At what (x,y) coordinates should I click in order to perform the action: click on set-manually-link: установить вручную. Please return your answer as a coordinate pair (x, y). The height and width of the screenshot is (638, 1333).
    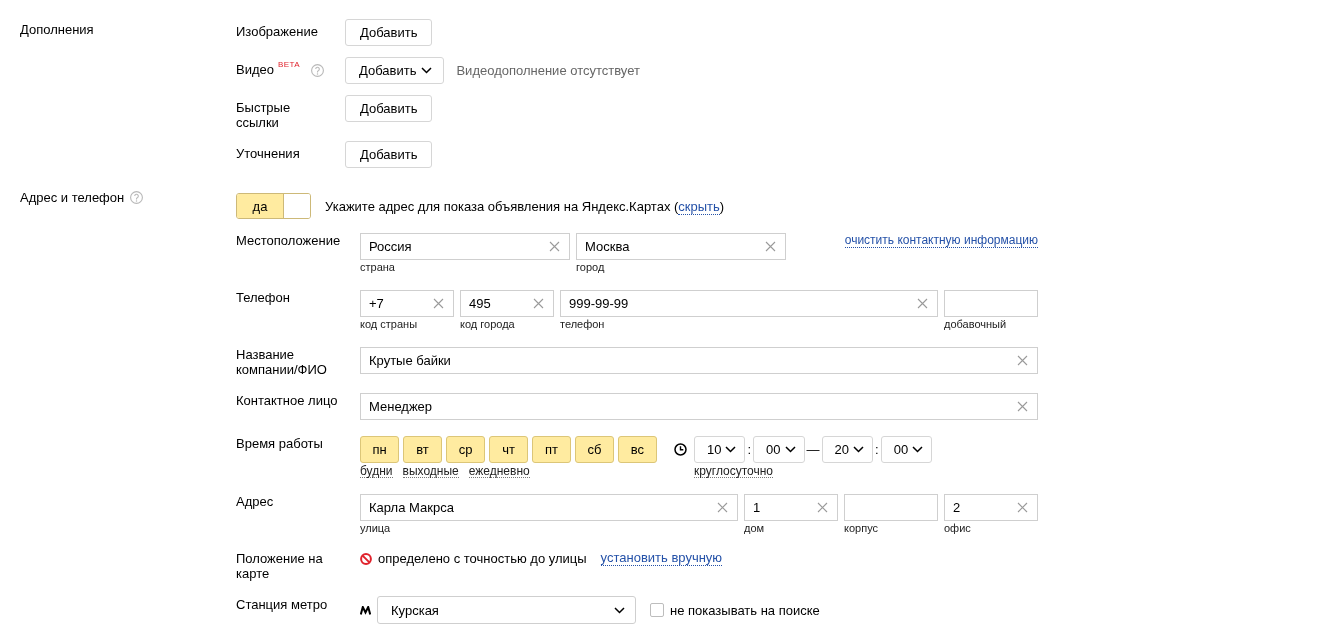
    Looking at the image, I should click on (661, 558).